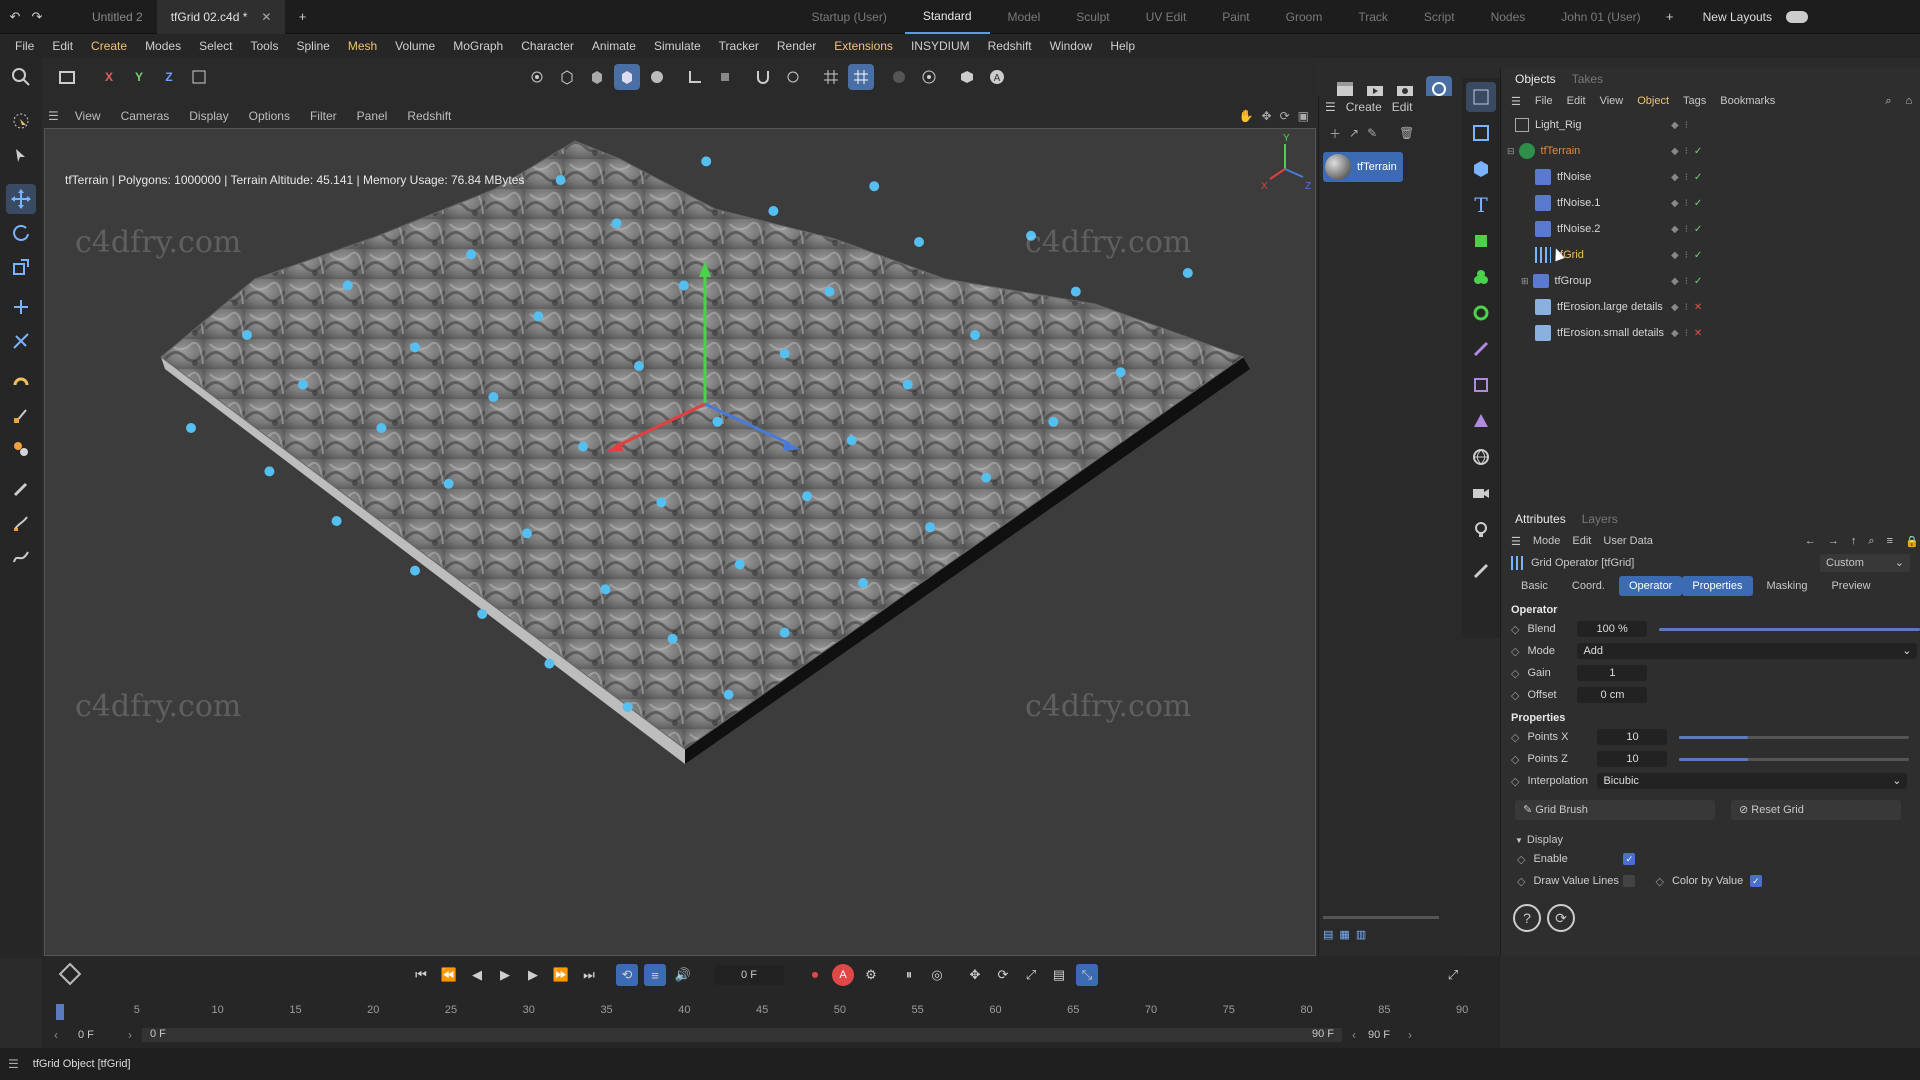 The image size is (1920, 1080). I want to click on tag-a-icon: A, so click(997, 77).